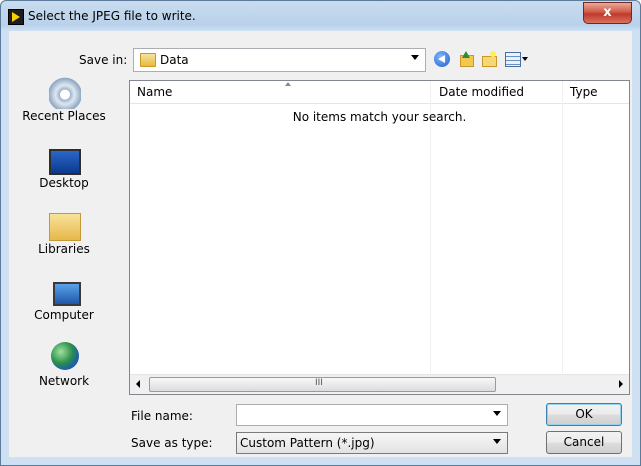 The image size is (641, 466). I want to click on place-desktop: Desktop, so click(64, 173).